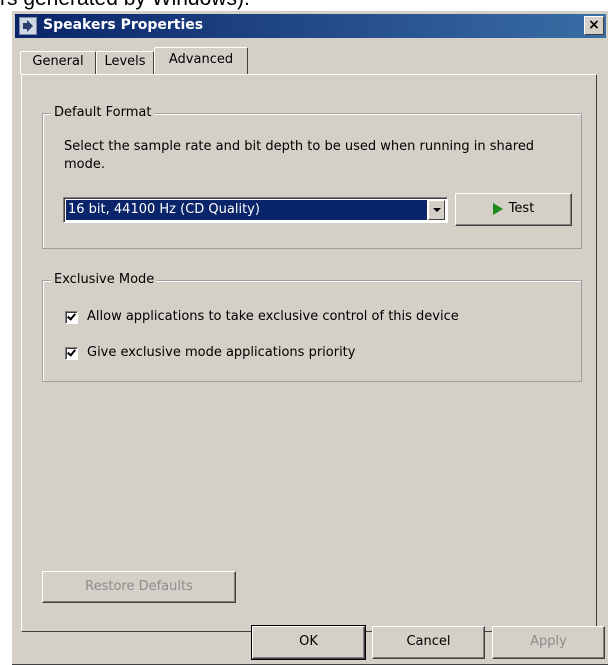  I want to click on tab-general: General, so click(58, 62).